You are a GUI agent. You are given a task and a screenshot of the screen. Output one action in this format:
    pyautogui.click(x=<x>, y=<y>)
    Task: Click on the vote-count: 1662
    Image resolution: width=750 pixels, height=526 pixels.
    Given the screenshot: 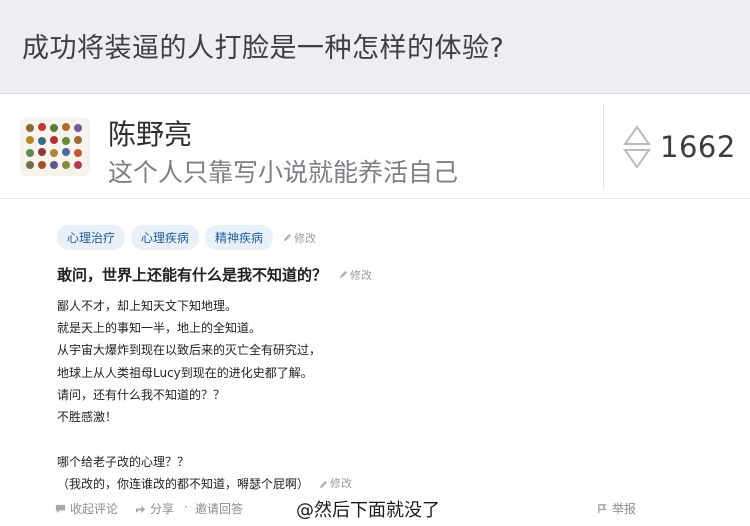 What is the action you would take?
    pyautogui.click(x=698, y=147)
    